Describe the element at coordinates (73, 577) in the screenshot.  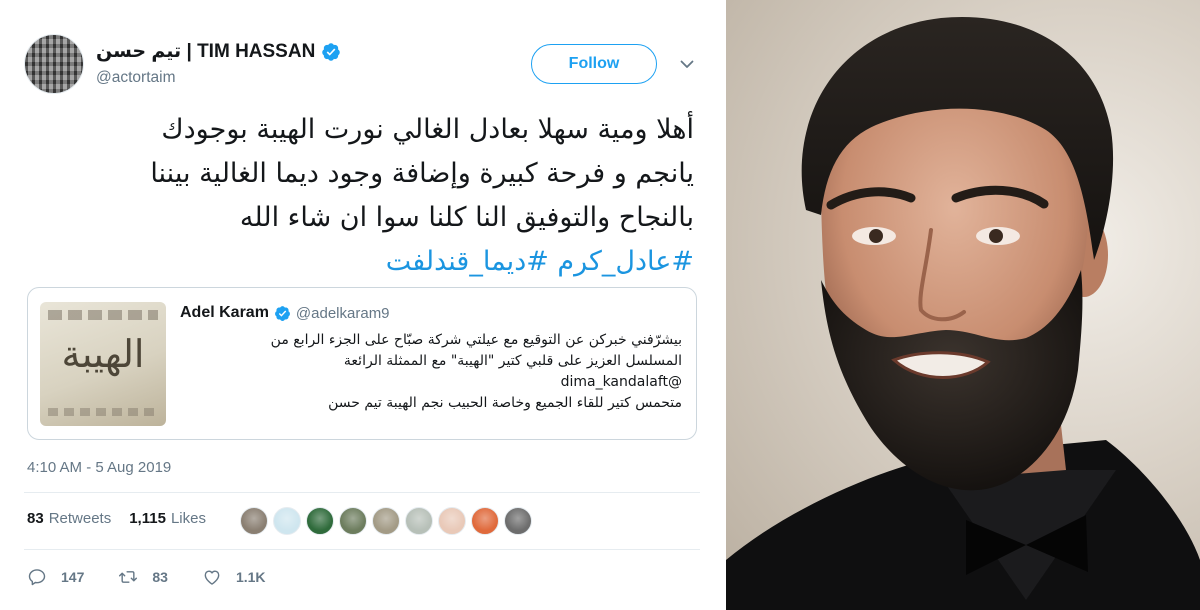
I see `reply-count: 147` at that location.